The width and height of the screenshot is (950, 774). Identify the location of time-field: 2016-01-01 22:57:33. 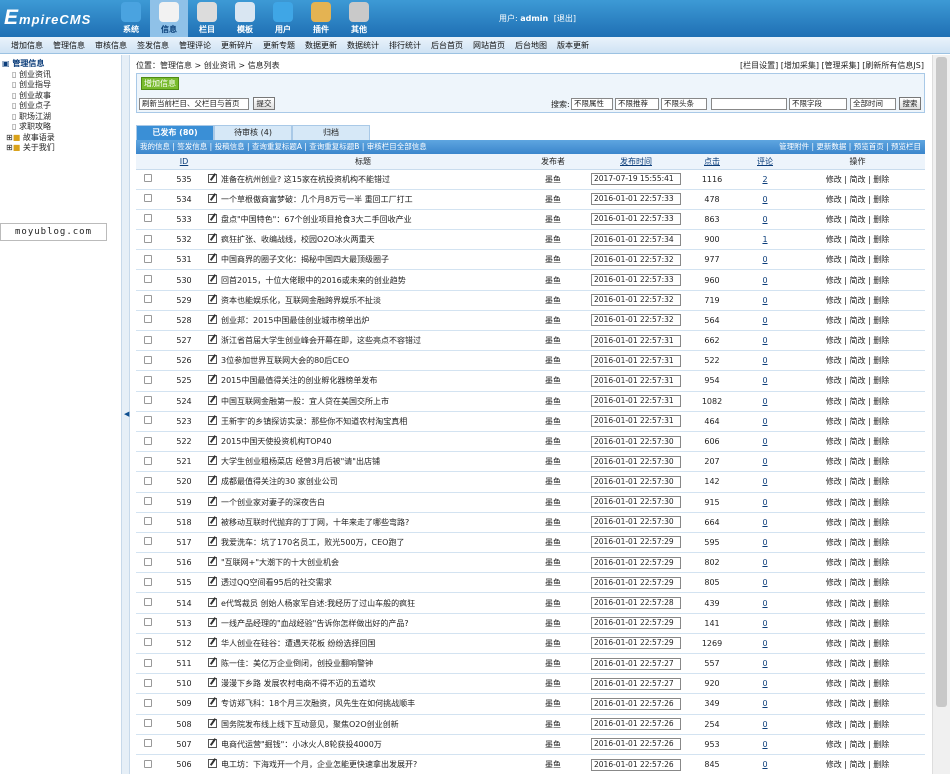
(636, 199).